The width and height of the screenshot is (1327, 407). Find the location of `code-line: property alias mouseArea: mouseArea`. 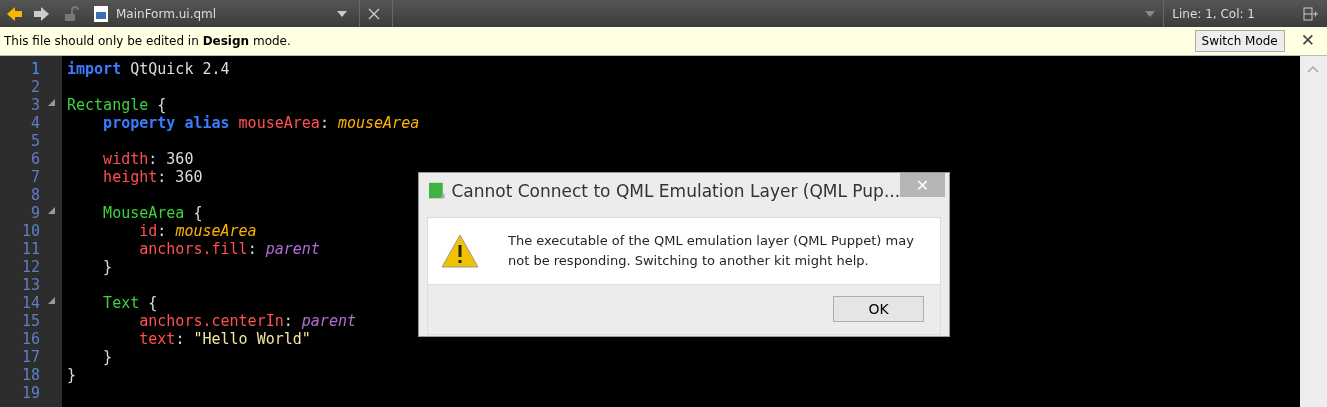

code-line: property alias mouseArea: mouseArea is located at coordinates (261, 123).